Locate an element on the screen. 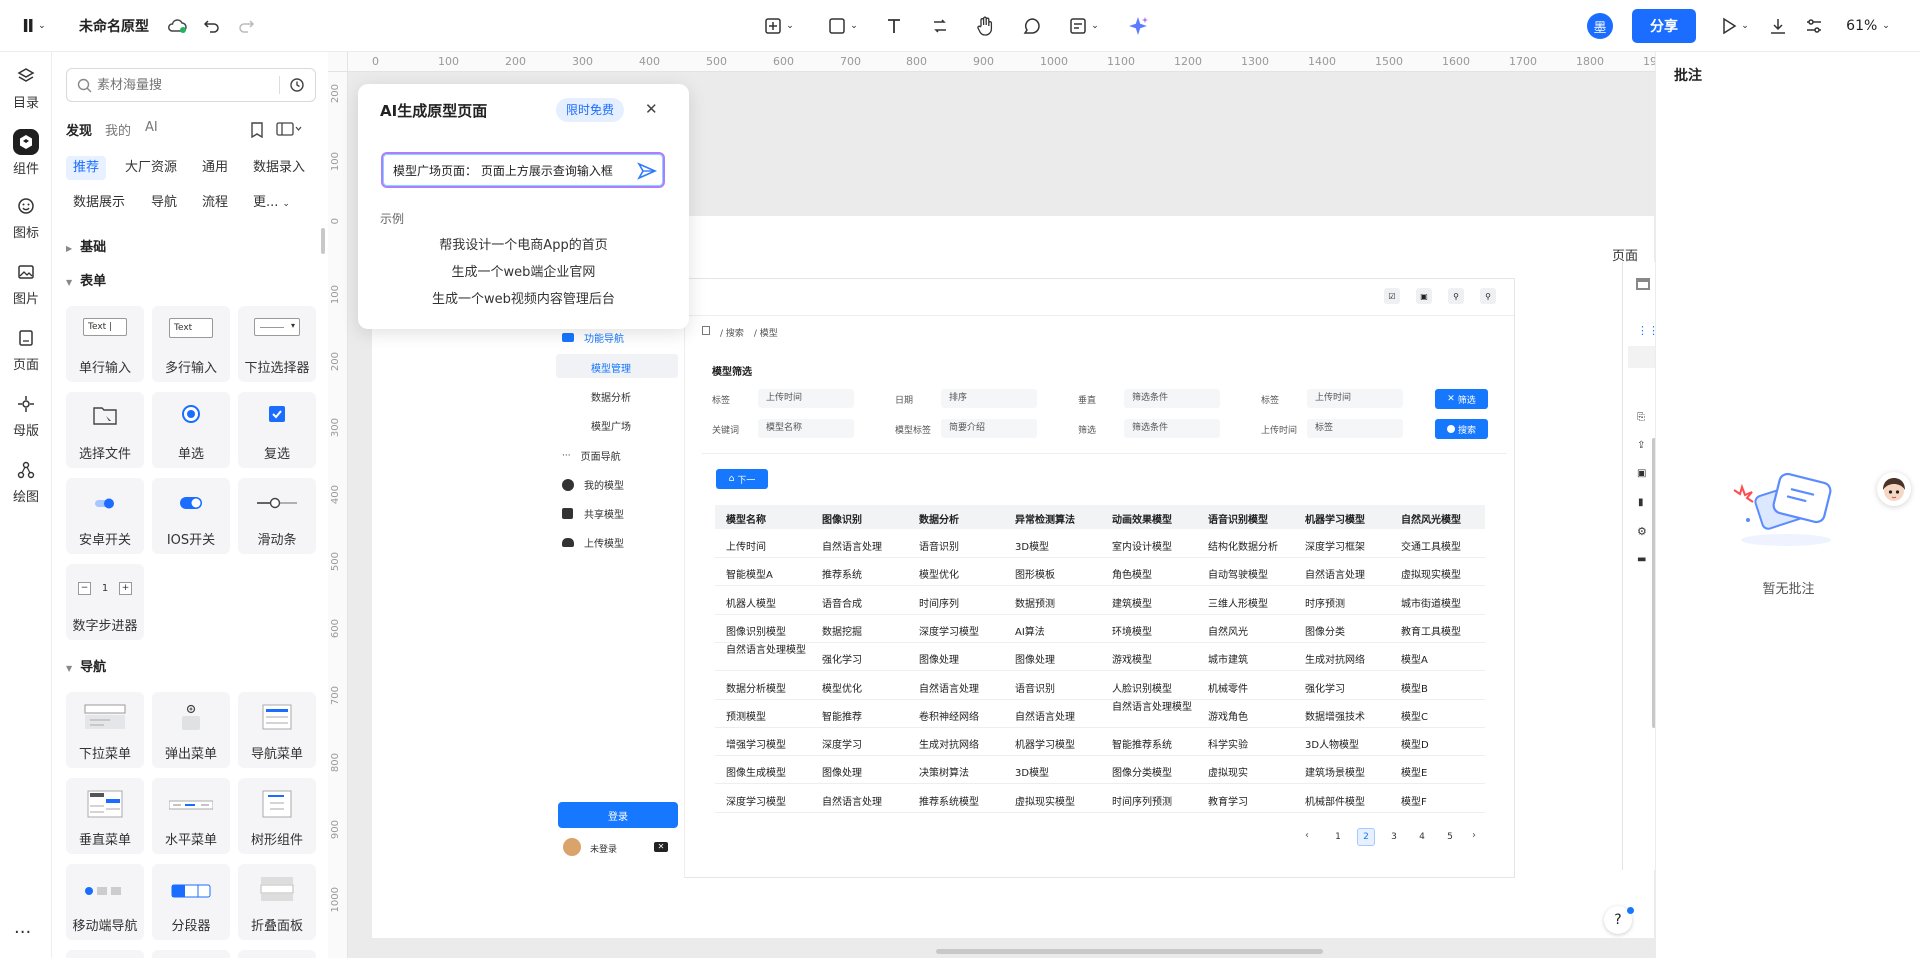 Image resolution: width=1920 pixels, height=958 pixels. example-item: 生成一个web端企业官网 is located at coordinates (523, 270).